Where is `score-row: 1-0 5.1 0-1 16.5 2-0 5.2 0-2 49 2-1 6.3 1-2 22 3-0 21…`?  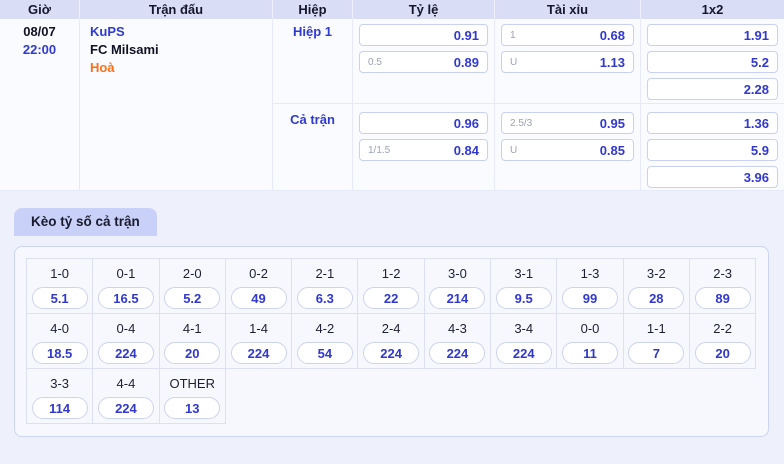 score-row: 1-0 5.1 0-1 16.5 2-0 5.2 0-2 49 2-1 6.3 1-2 22 3-0 21… is located at coordinates (392, 286).